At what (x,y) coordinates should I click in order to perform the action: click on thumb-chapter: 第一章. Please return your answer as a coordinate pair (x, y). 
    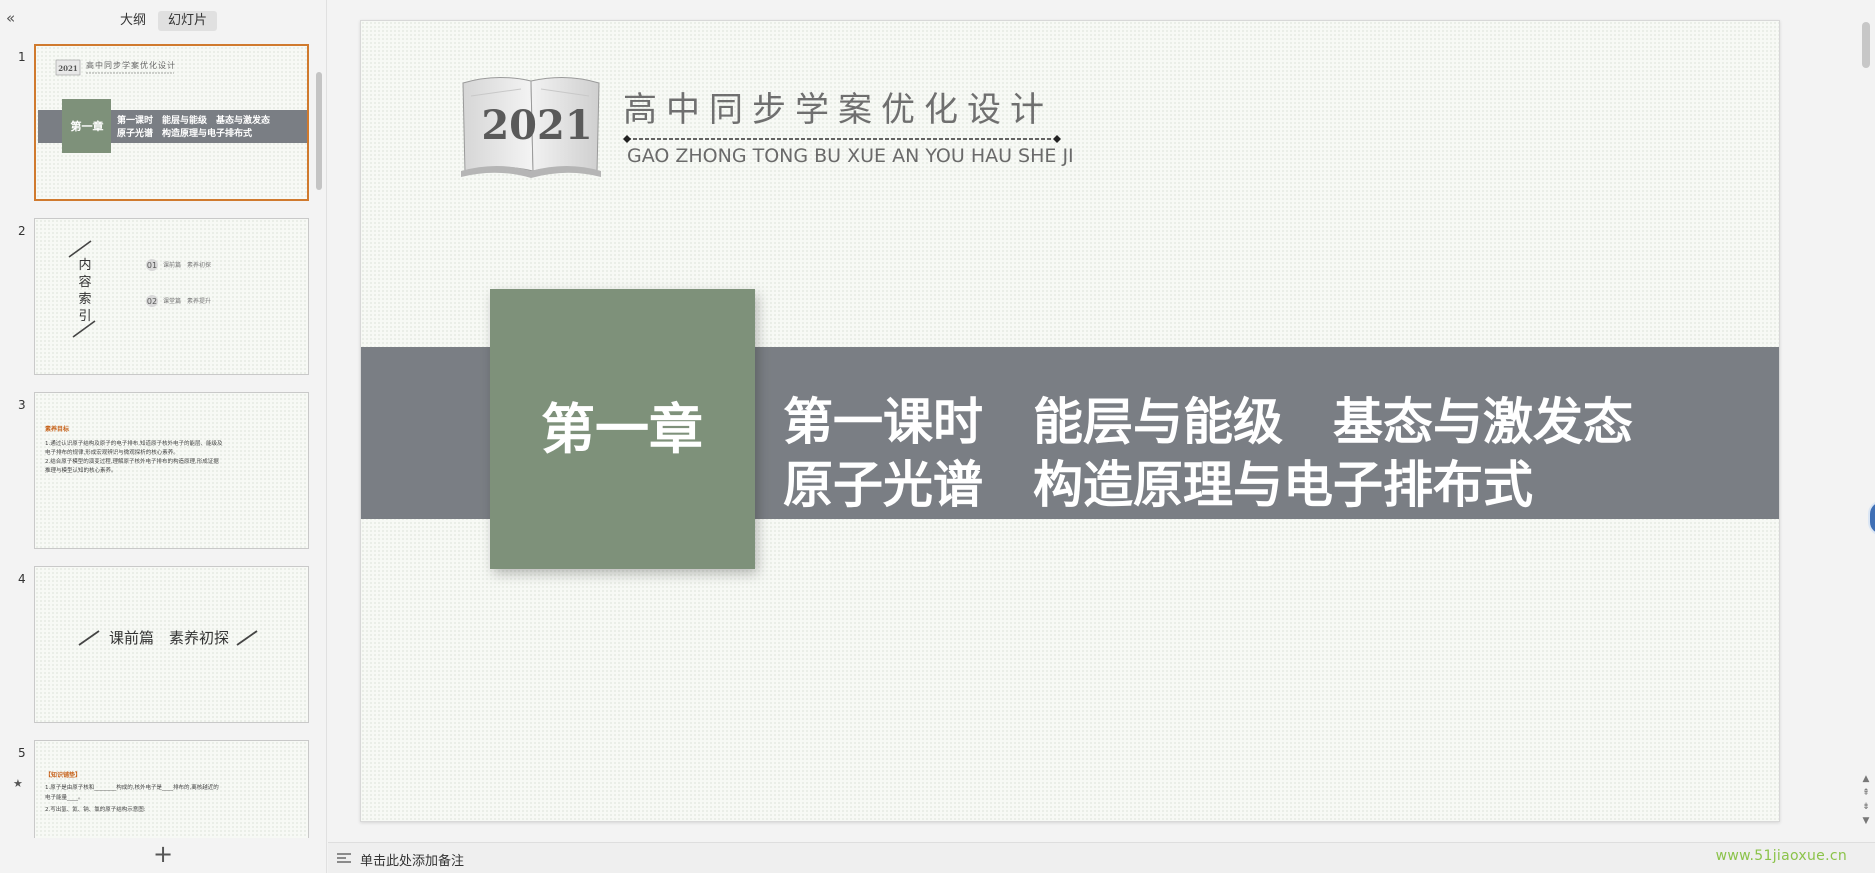
    Looking at the image, I should click on (87, 126).